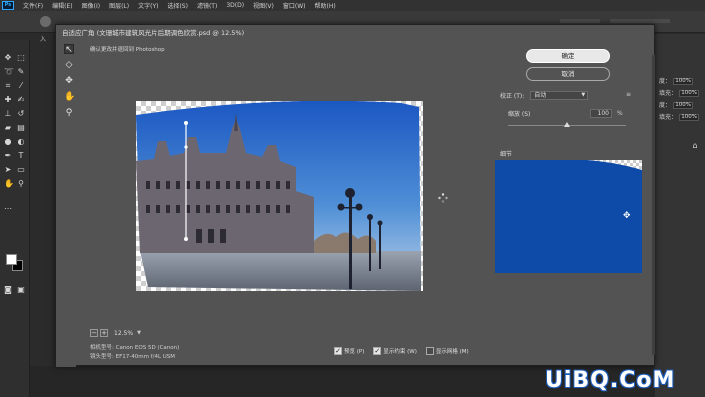 The height and width of the screenshot is (397, 705). I want to click on show-constraints-checkbox: ✓ 显示约束 (W), so click(395, 351).